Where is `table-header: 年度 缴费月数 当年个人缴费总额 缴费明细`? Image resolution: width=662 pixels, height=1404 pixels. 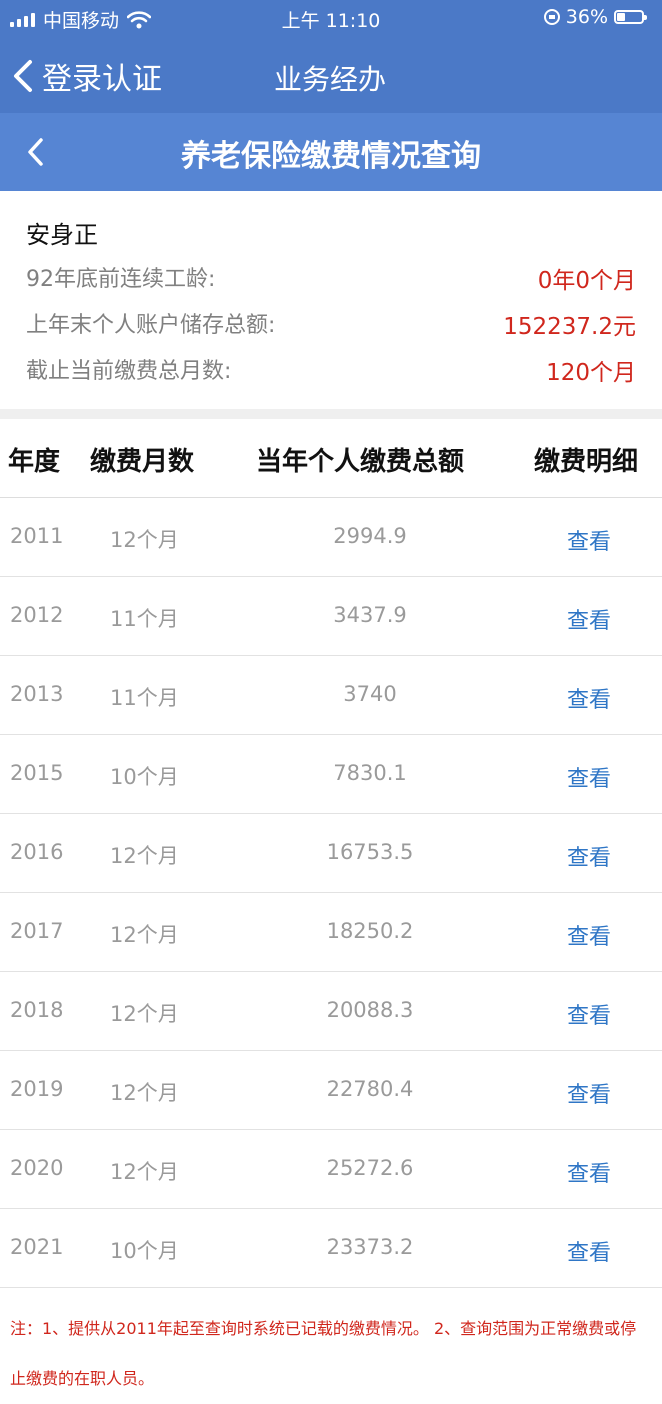
table-header: 年度 缴费月数 当年个人缴费总额 缴费明细 is located at coordinates (331, 458).